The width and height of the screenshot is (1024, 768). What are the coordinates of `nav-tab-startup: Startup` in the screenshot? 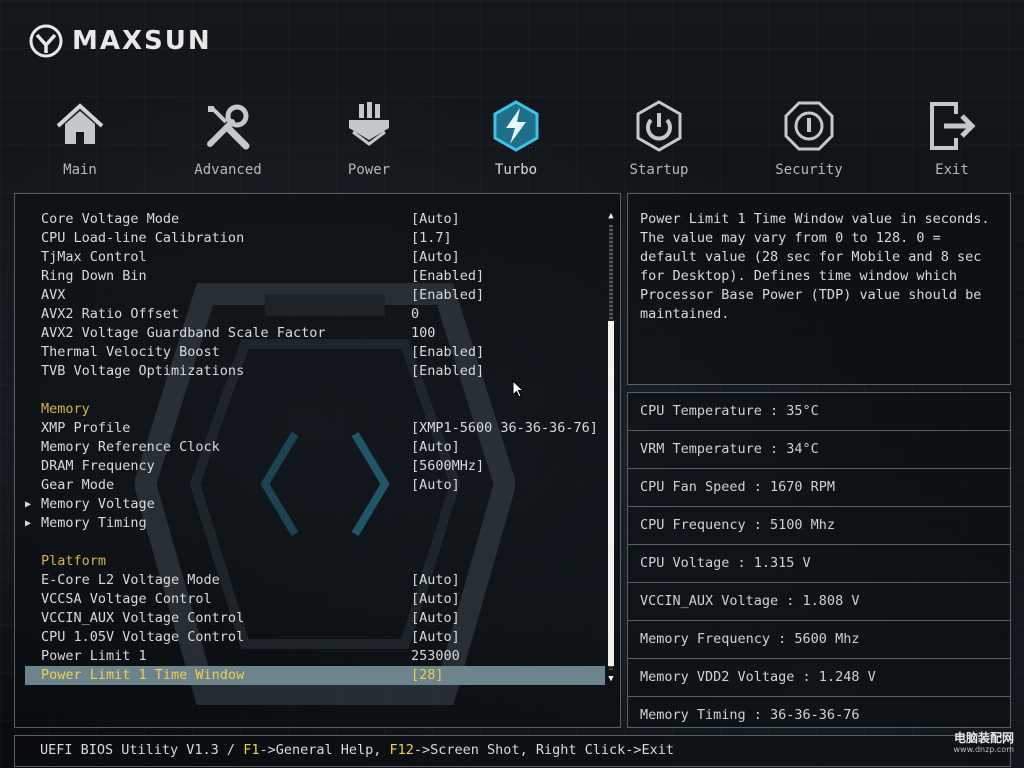 It's located at (659, 141).